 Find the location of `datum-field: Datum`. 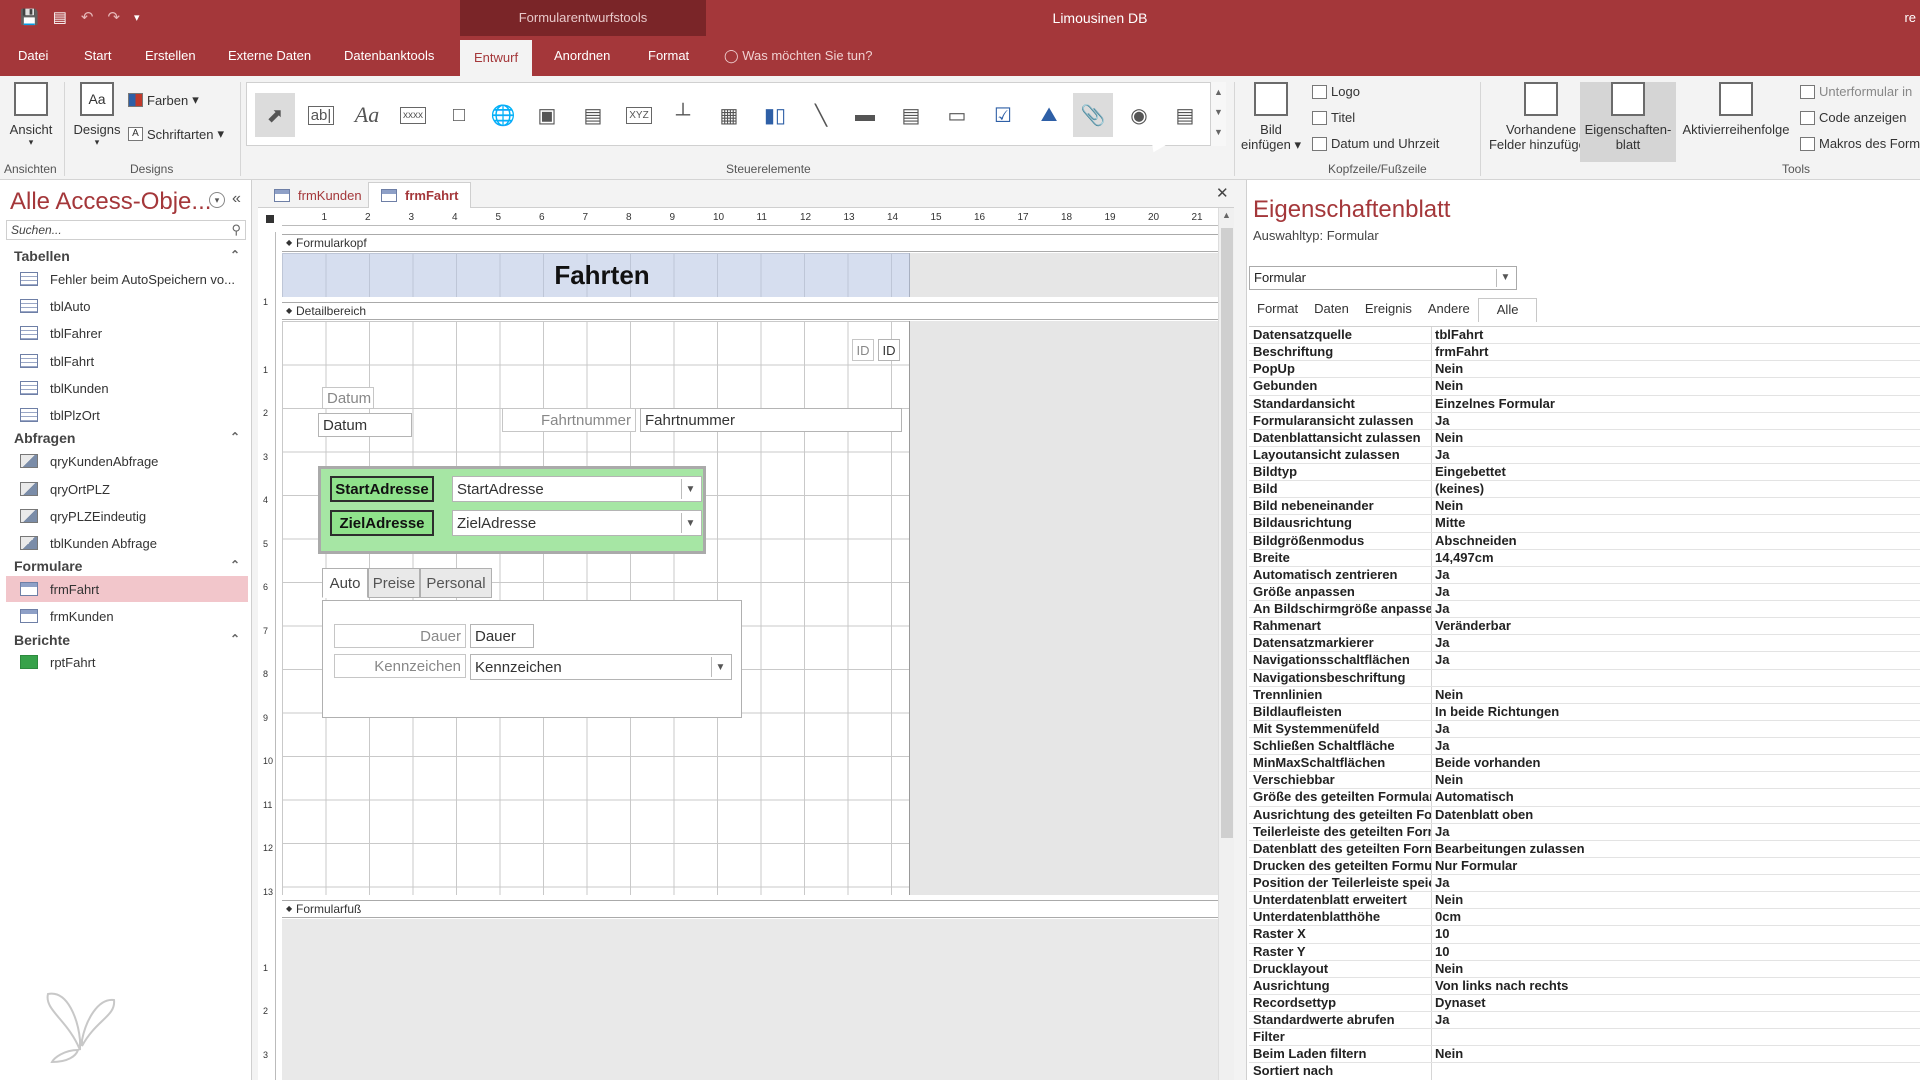

datum-field: Datum is located at coordinates (365, 425).